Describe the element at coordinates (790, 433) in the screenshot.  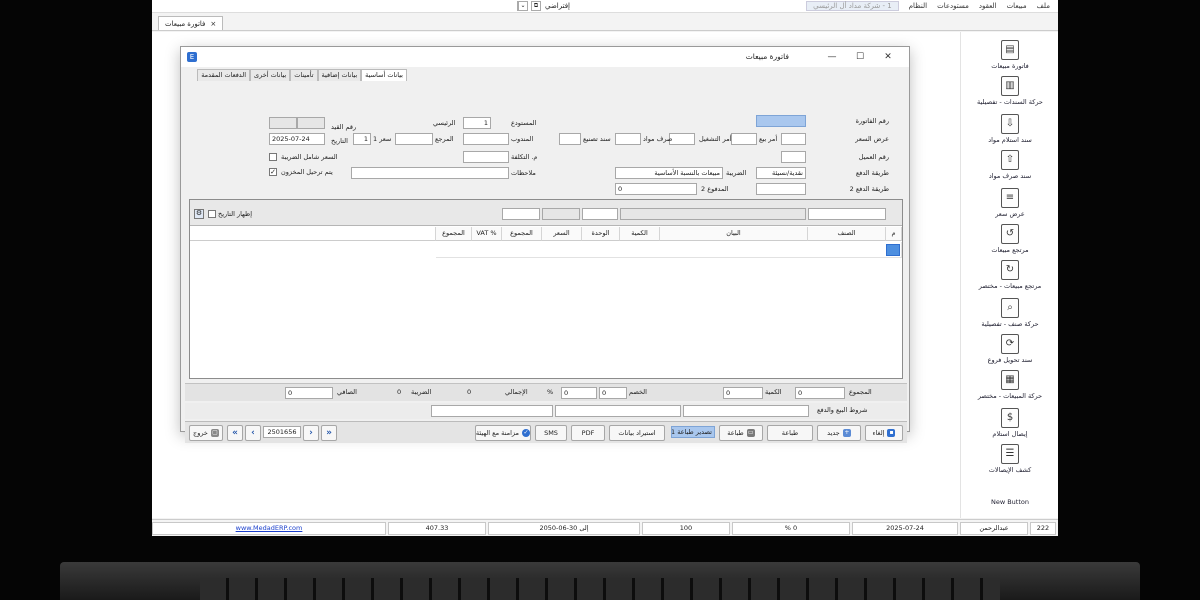
I see `print-button: طباعة` at that location.